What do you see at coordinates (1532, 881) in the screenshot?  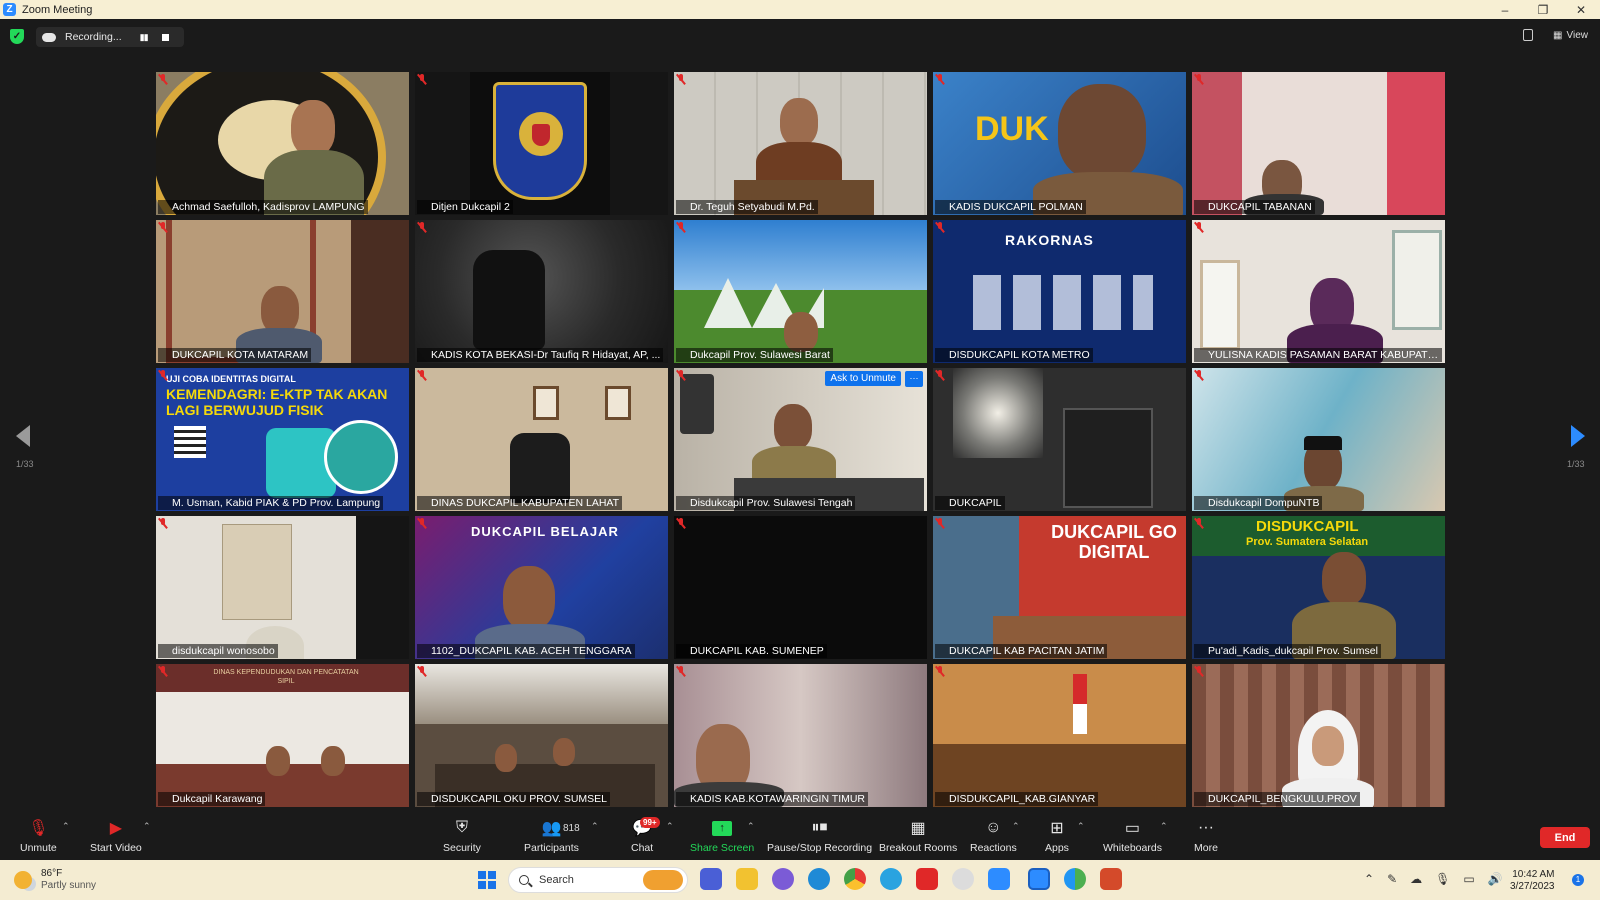 I see `taskbar-clock: 10:42 AM 3/27/2023` at bounding box center [1532, 881].